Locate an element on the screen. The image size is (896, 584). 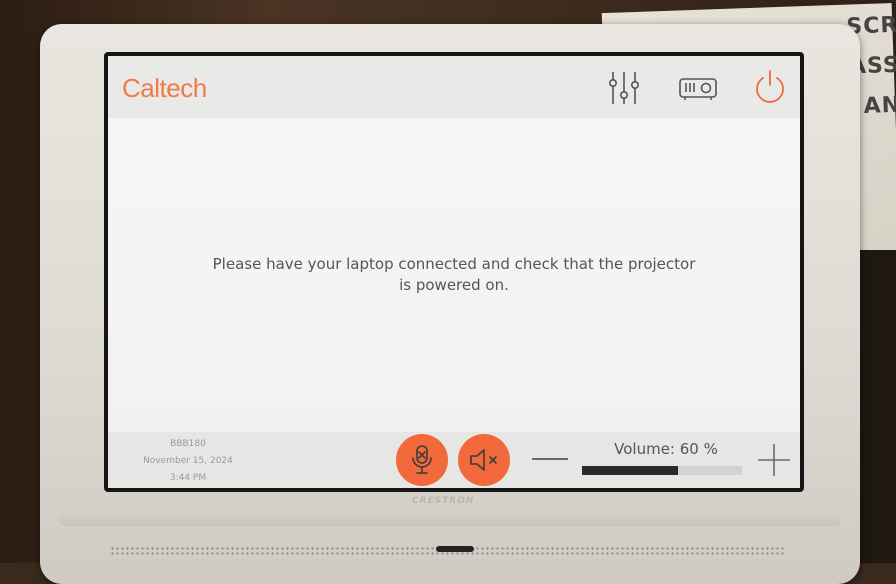
power-icon is located at coordinates (770, 90).